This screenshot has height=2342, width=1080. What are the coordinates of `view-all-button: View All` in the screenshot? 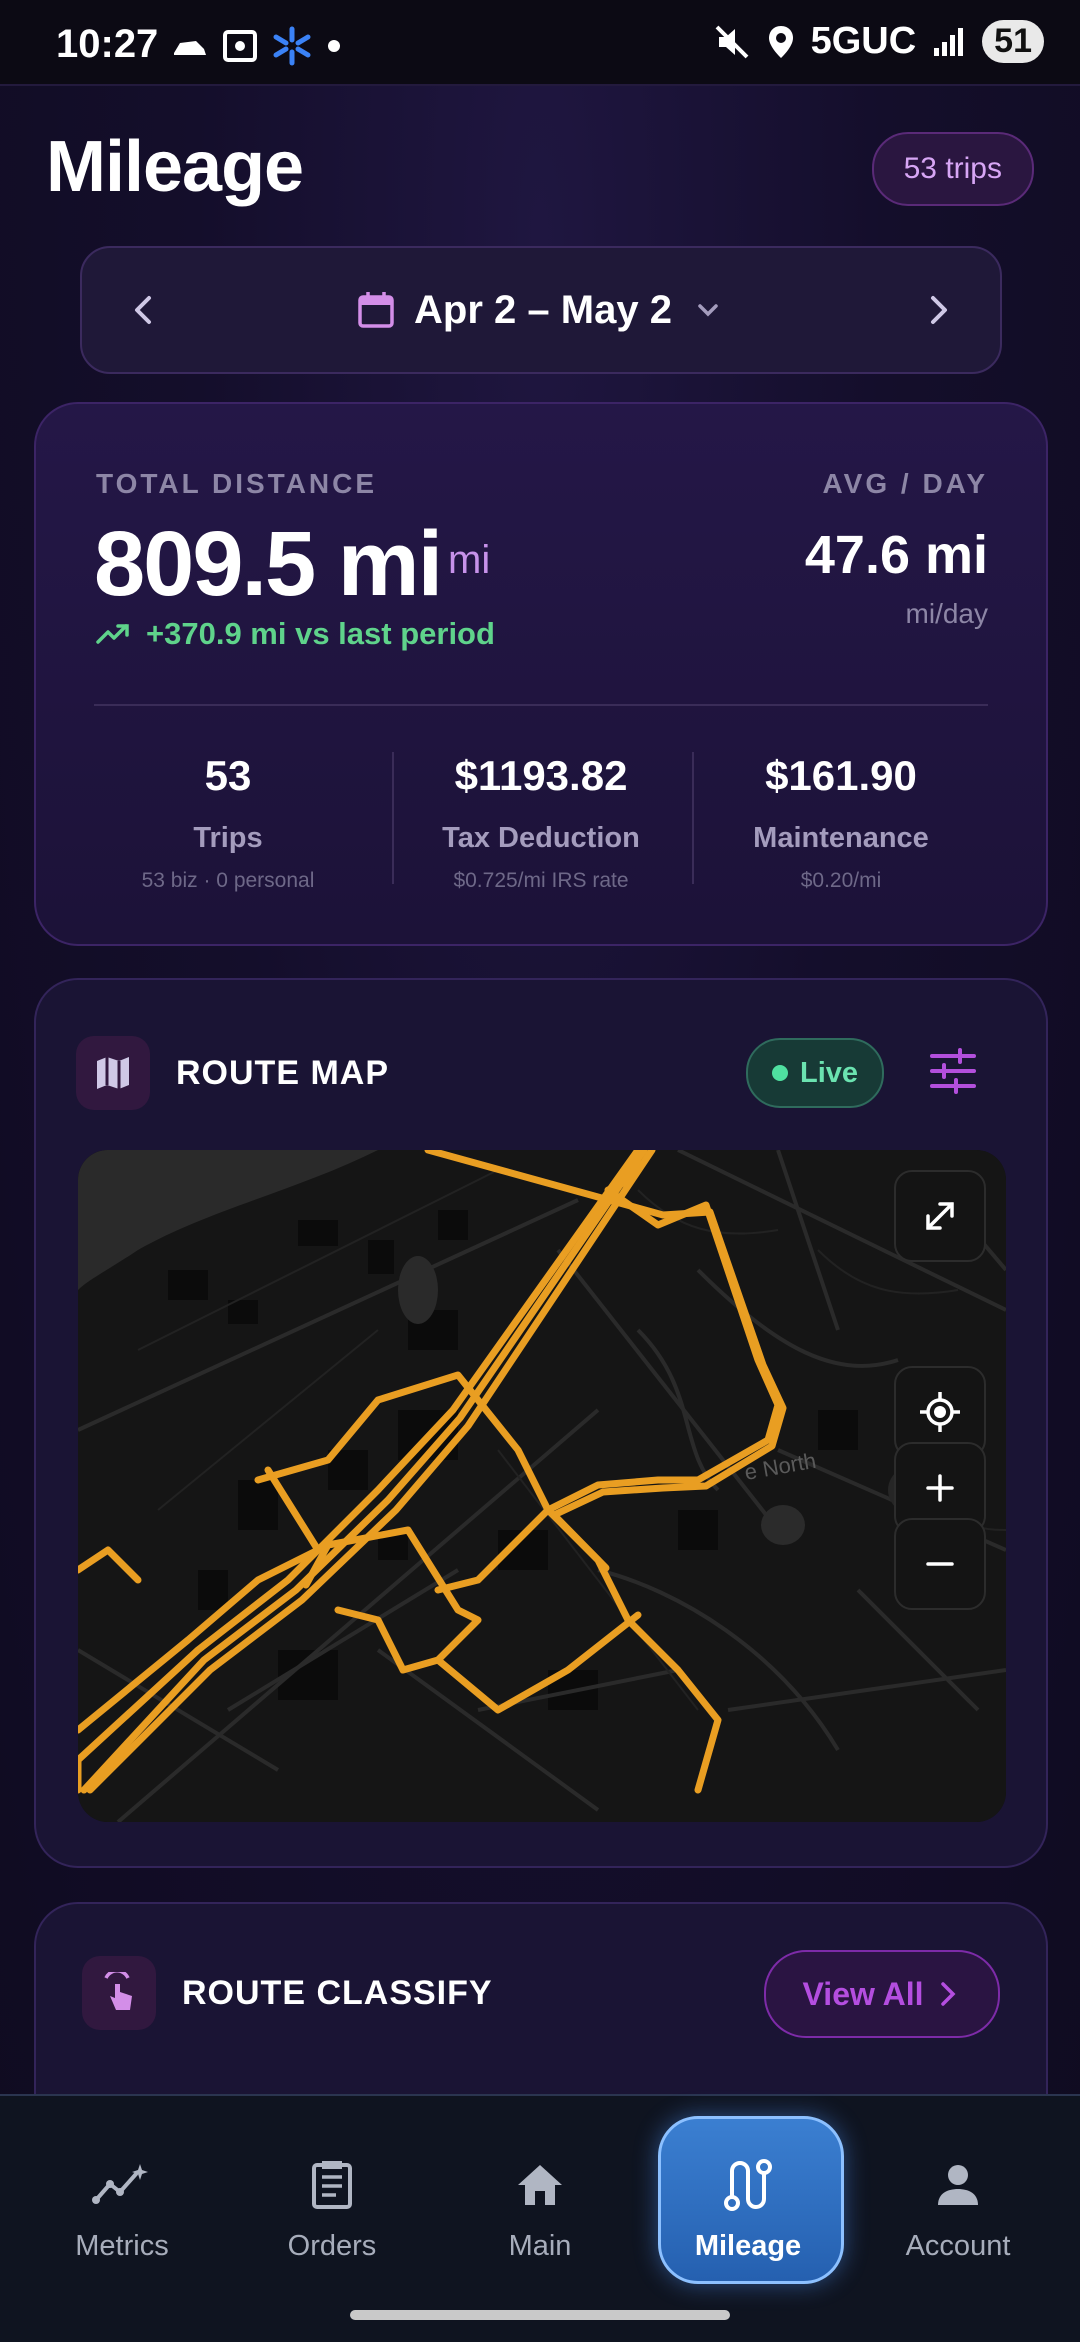 It's located at (882, 1994).